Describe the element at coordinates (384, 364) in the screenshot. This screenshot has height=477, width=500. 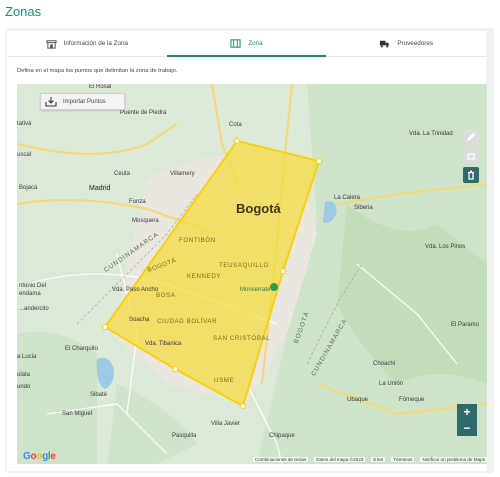
I see `map-label: Choachí` at that location.